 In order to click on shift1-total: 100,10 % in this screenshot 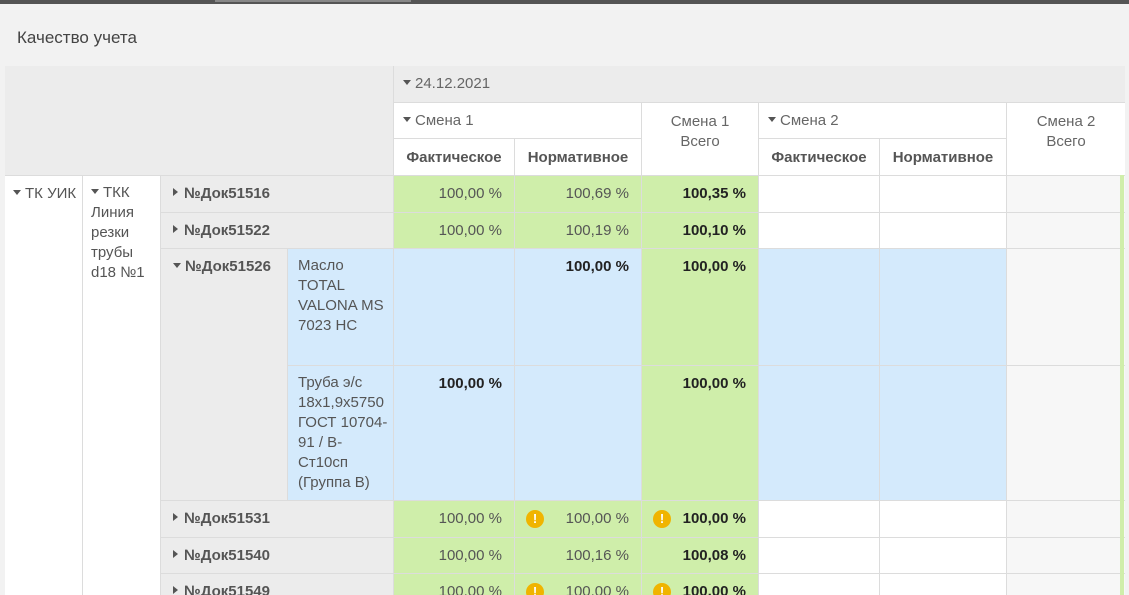, I will do `click(700, 231)`.